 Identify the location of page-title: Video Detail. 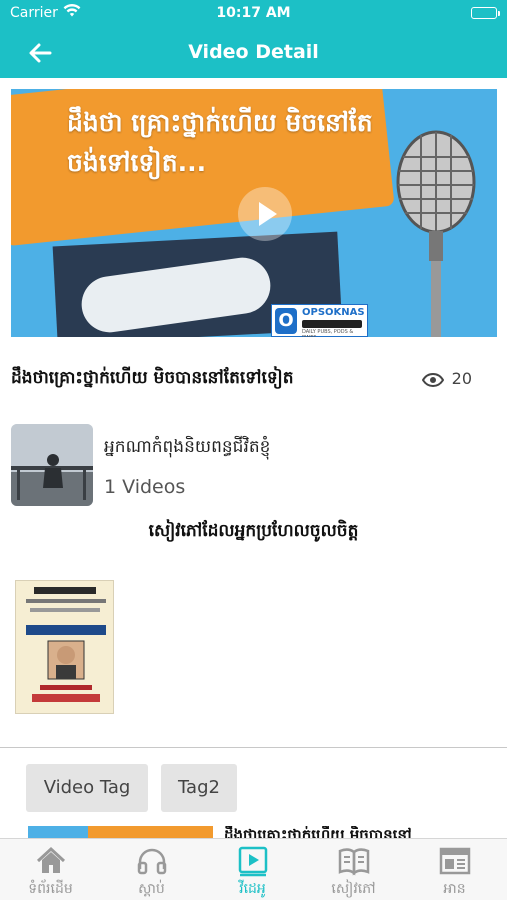
(253, 52).